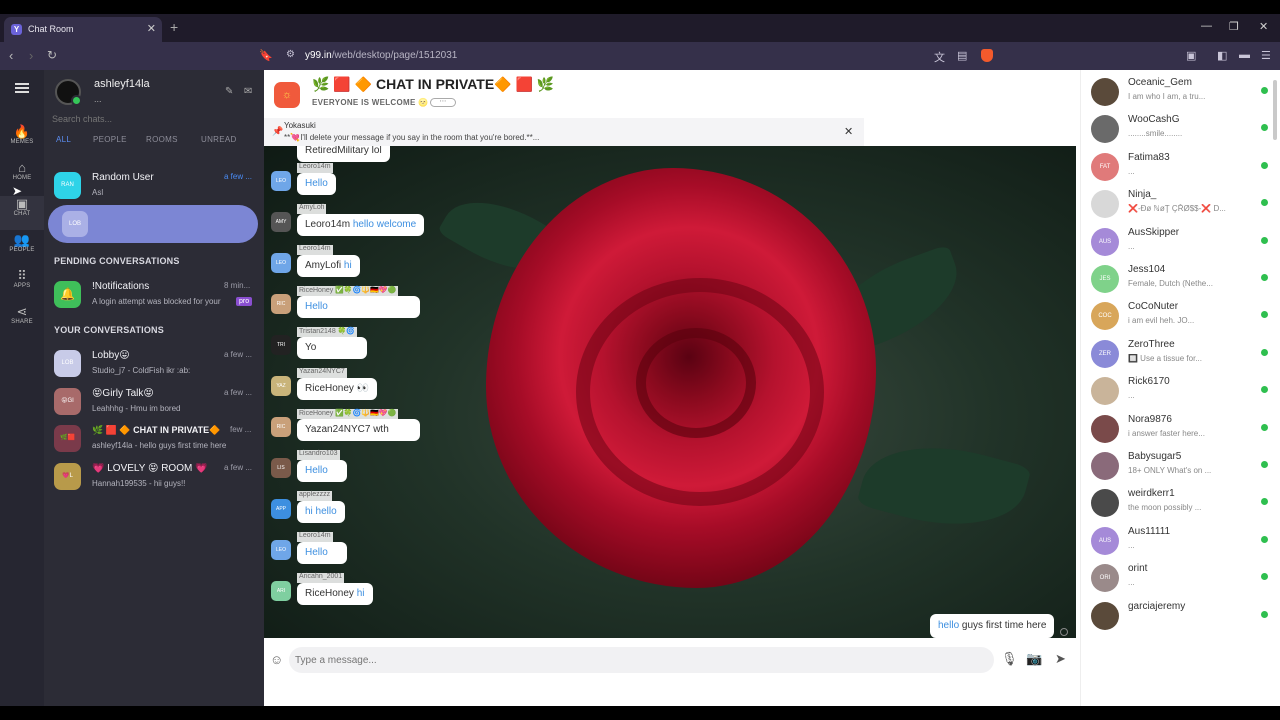  Describe the element at coordinates (358, 430) in the screenshot. I see `message-bubble: Yazan24NYC7 wth` at that location.